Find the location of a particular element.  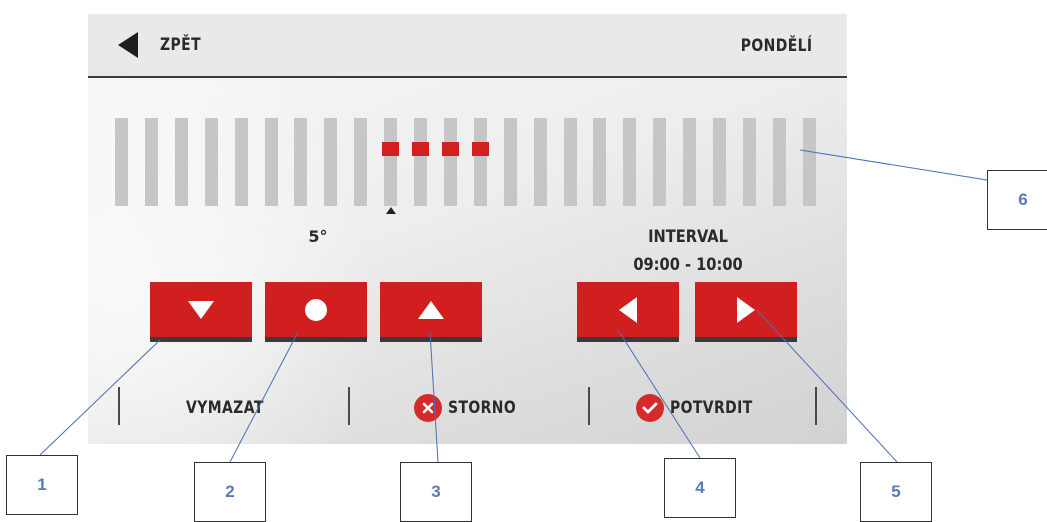

callout-1: 1 is located at coordinates (42, 485).